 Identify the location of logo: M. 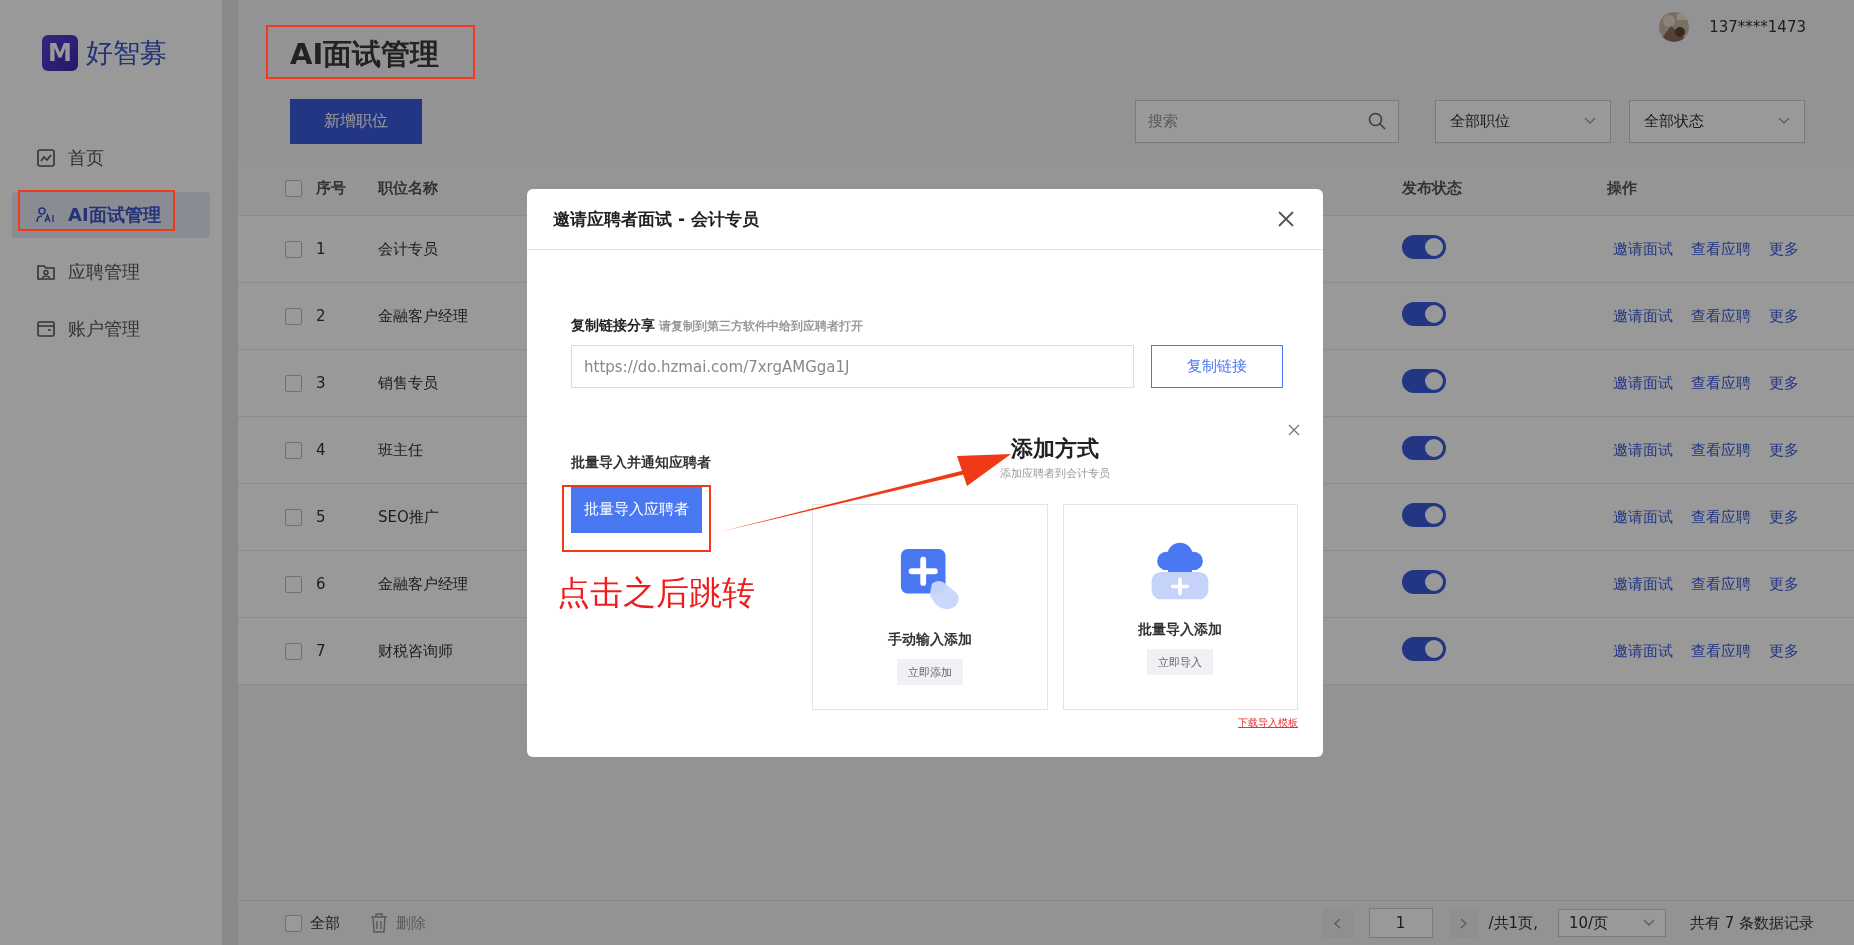
(60, 53).